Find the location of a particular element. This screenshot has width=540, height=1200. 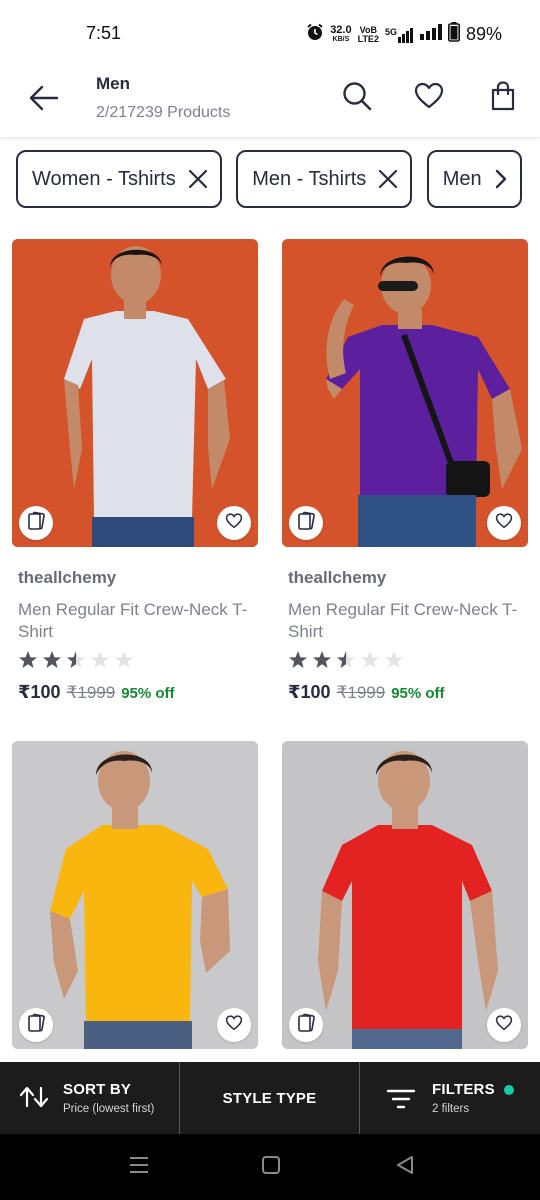

style-type-button: STYLE TYPE is located at coordinates (270, 1098).